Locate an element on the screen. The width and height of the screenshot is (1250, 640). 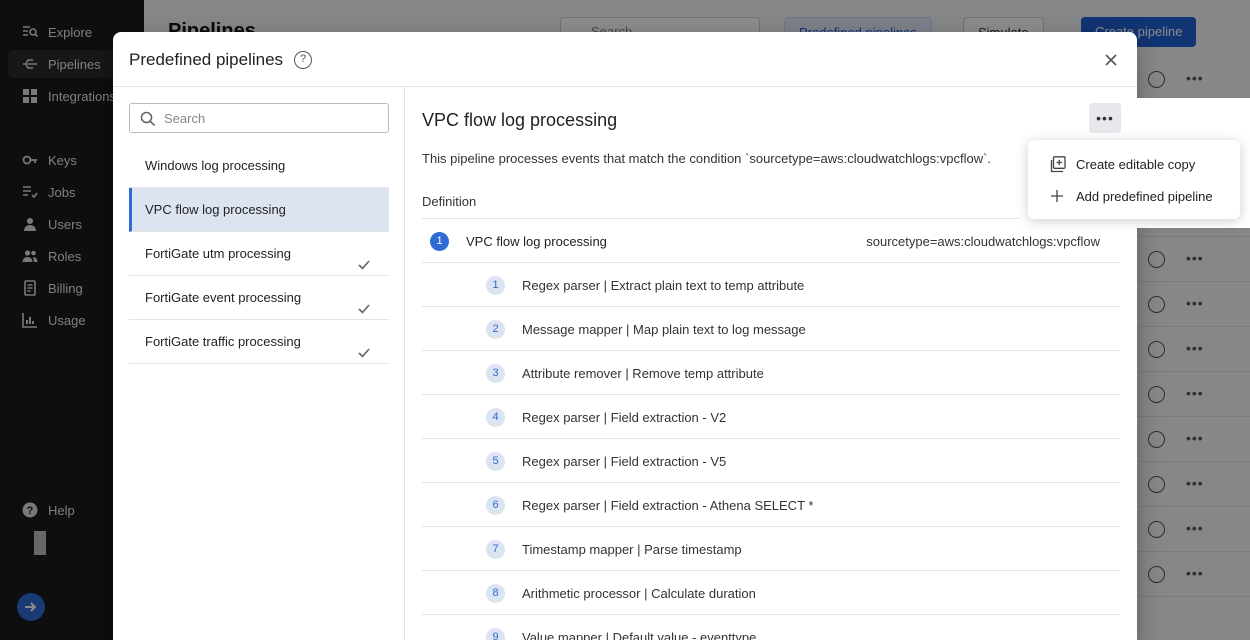
plus-icon is located at coordinates (1057, 196).